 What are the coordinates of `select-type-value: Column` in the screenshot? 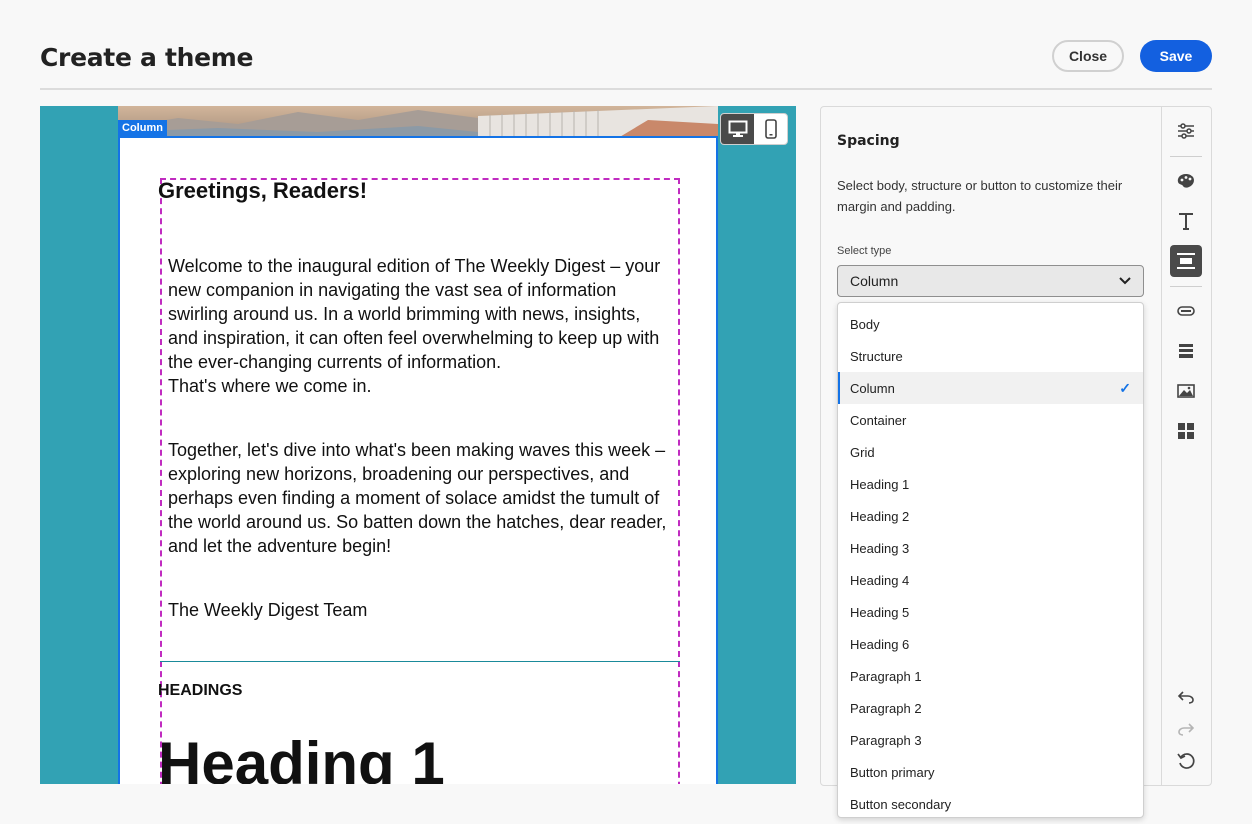 It's located at (874, 281).